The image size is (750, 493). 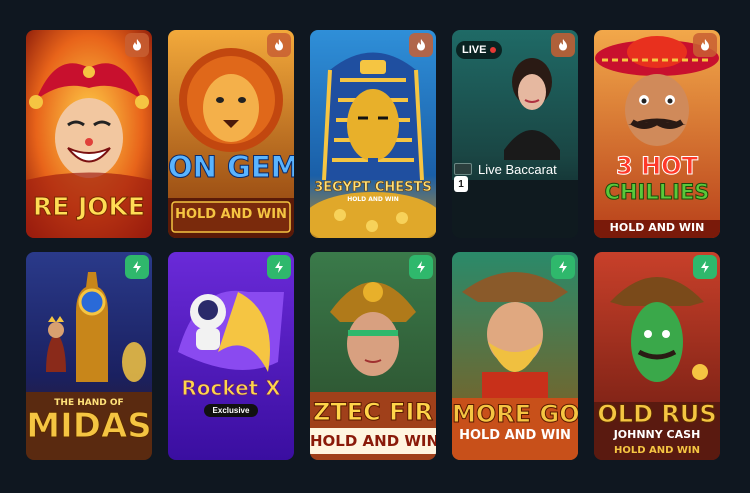 What do you see at coordinates (657, 434) in the screenshot?
I see `game-title-small: JOHNNY CASH` at bounding box center [657, 434].